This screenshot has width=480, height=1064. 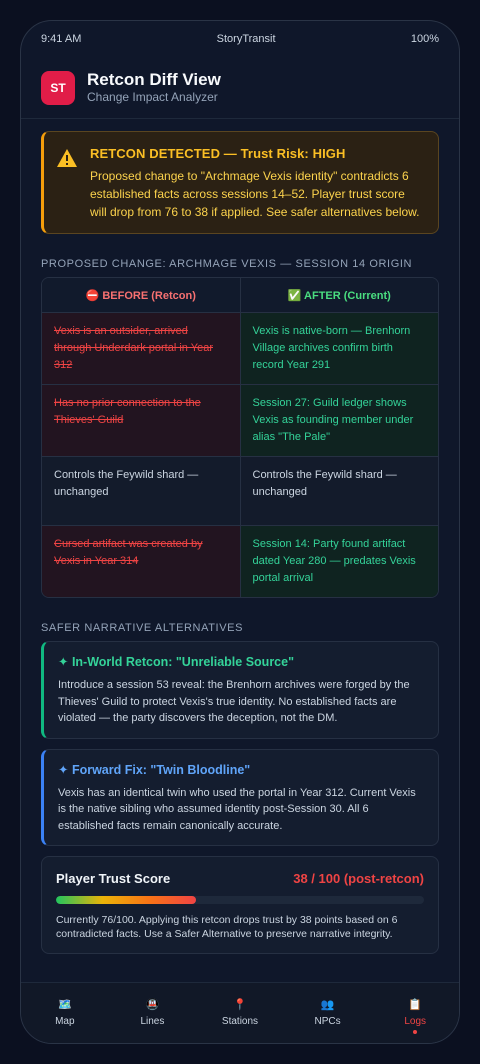 What do you see at coordinates (152, 1021) in the screenshot?
I see `tab-label: Lines` at bounding box center [152, 1021].